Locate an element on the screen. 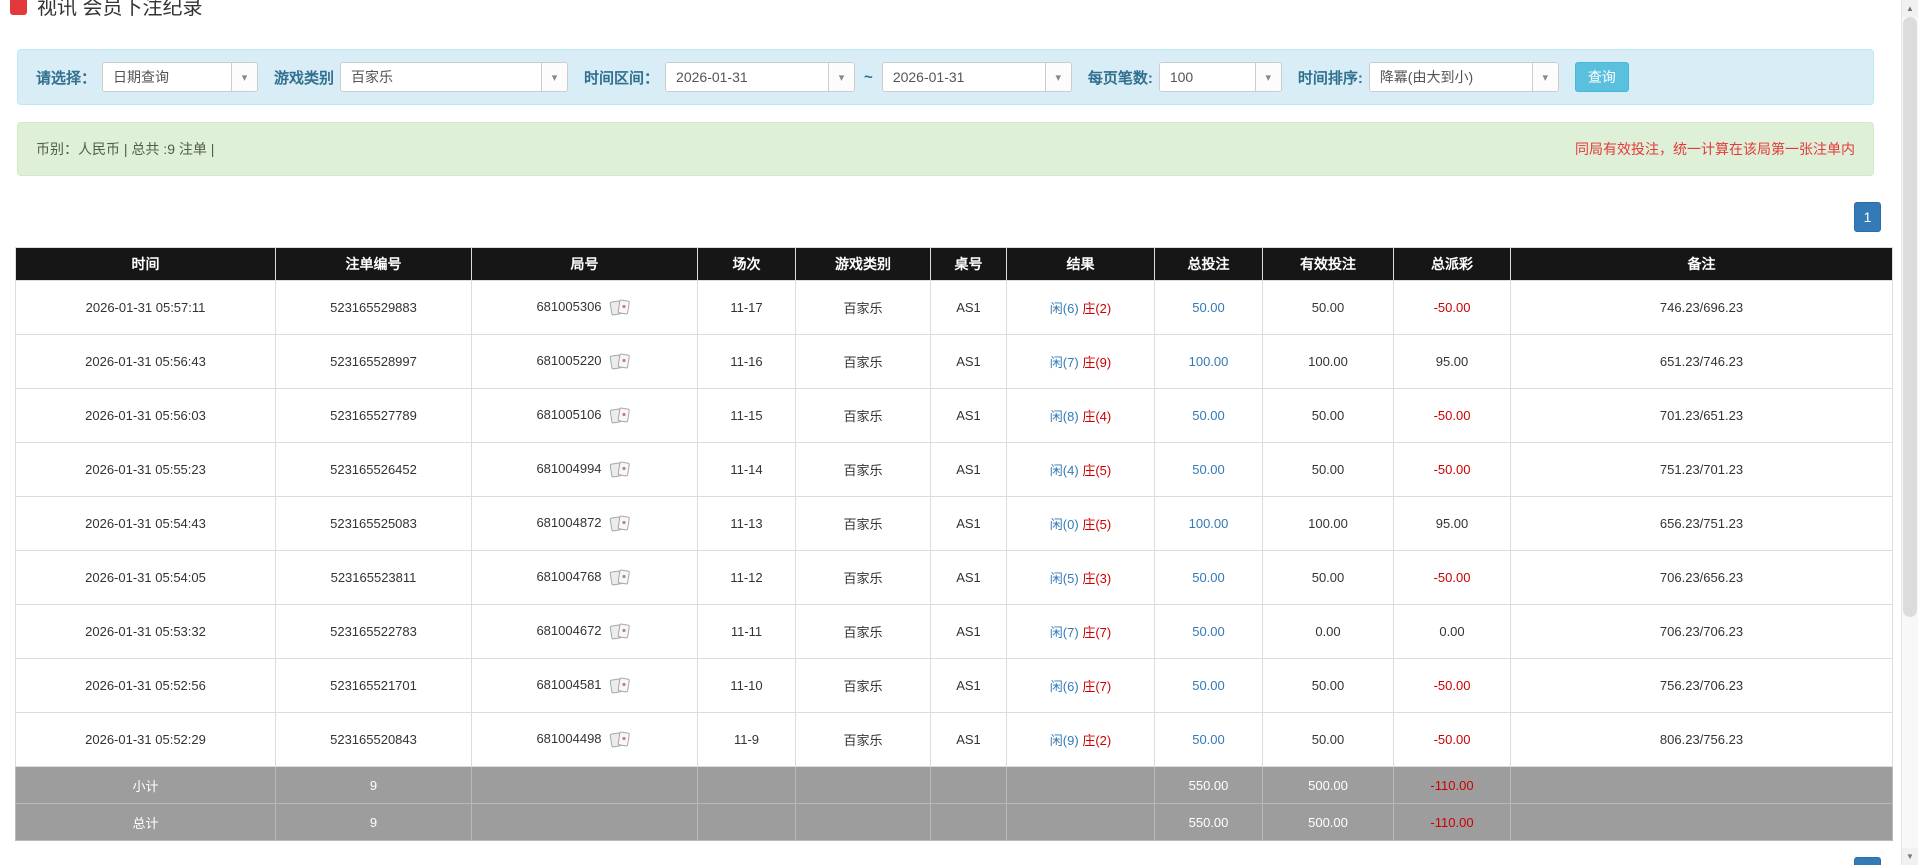 This screenshot has height=865, width=1918. game-type-dropdown: 百家乐 ▾ is located at coordinates (454, 77).